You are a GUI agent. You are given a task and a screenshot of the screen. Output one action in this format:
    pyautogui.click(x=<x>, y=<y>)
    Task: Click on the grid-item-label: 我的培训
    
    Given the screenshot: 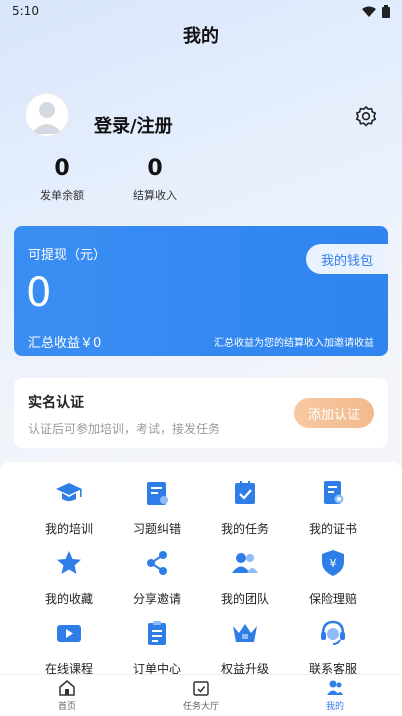 What is the action you would take?
    pyautogui.click(x=68, y=529)
    